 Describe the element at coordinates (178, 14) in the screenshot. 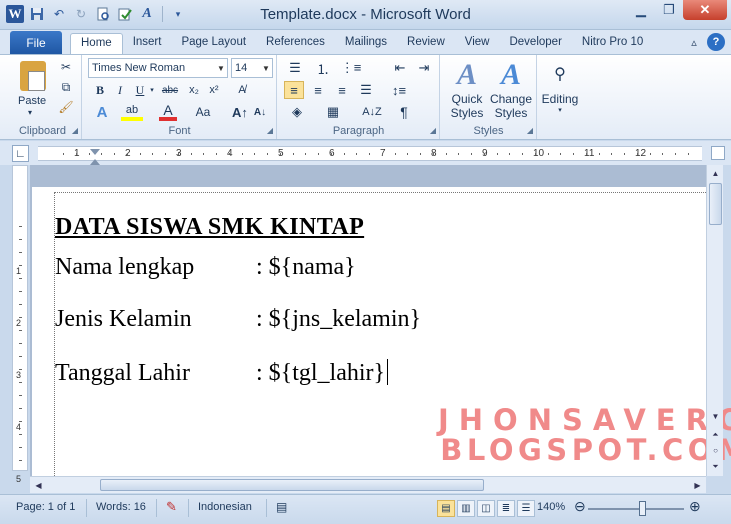

I see `customize-qat-icon: ▾` at that location.